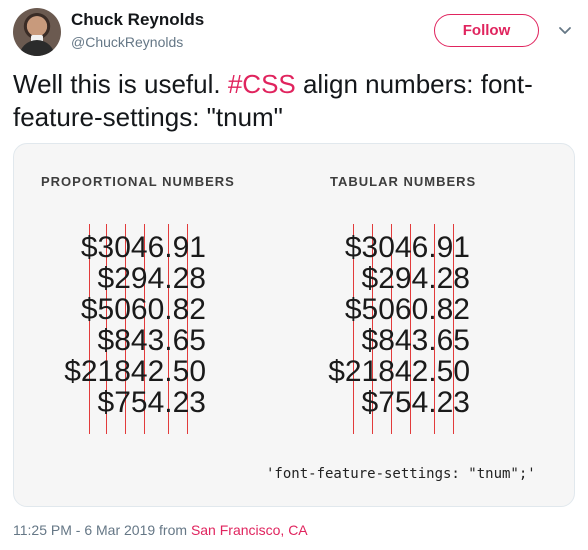 The width and height of the screenshot is (588, 550). I want to click on follow-button: Follow, so click(486, 30).